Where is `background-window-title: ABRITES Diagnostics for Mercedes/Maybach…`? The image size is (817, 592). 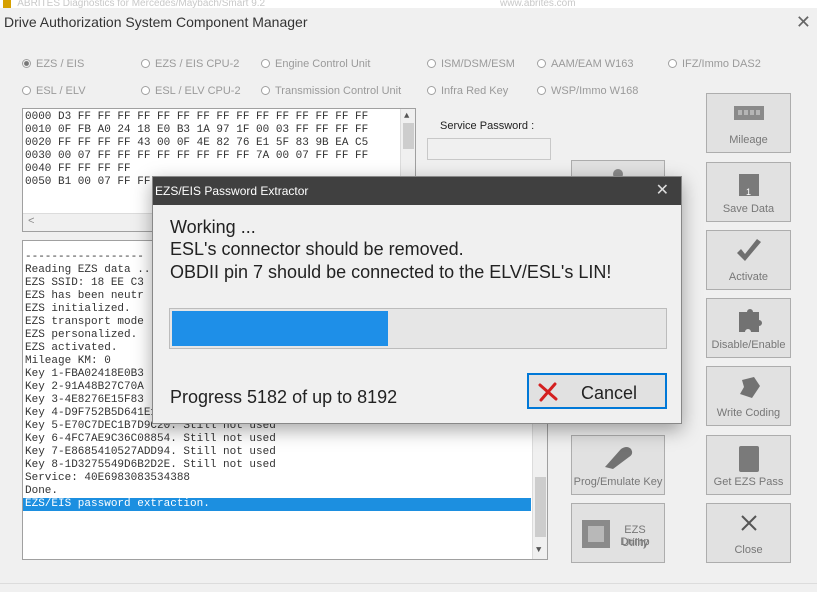 background-window-title: ABRITES Diagnostics for Mercedes/Maybach… is located at coordinates (408, 4).